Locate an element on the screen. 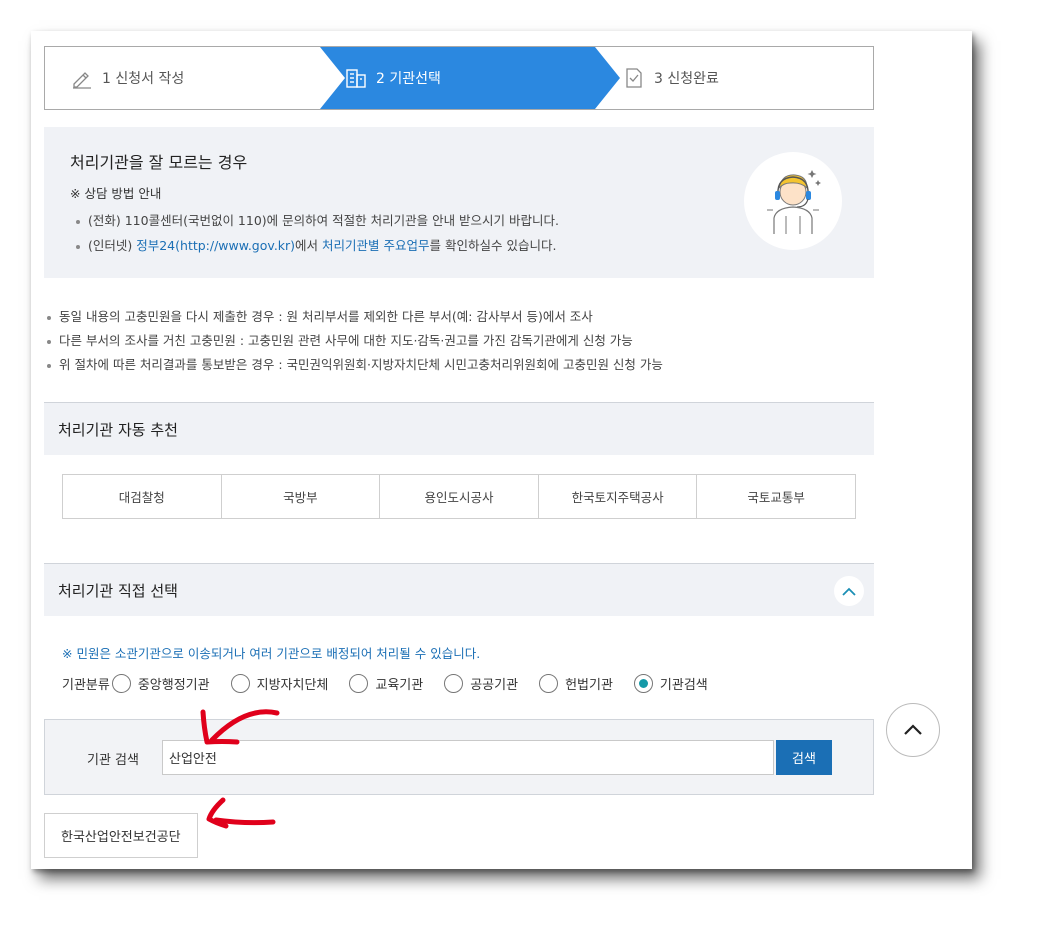  guide-title: 처리기관을 잘 모르는 경우 is located at coordinates (159, 162).